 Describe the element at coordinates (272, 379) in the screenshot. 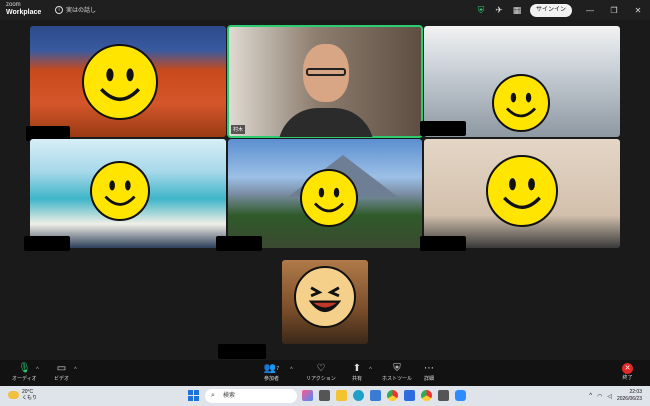

I see `participants-label: 参加者` at that location.